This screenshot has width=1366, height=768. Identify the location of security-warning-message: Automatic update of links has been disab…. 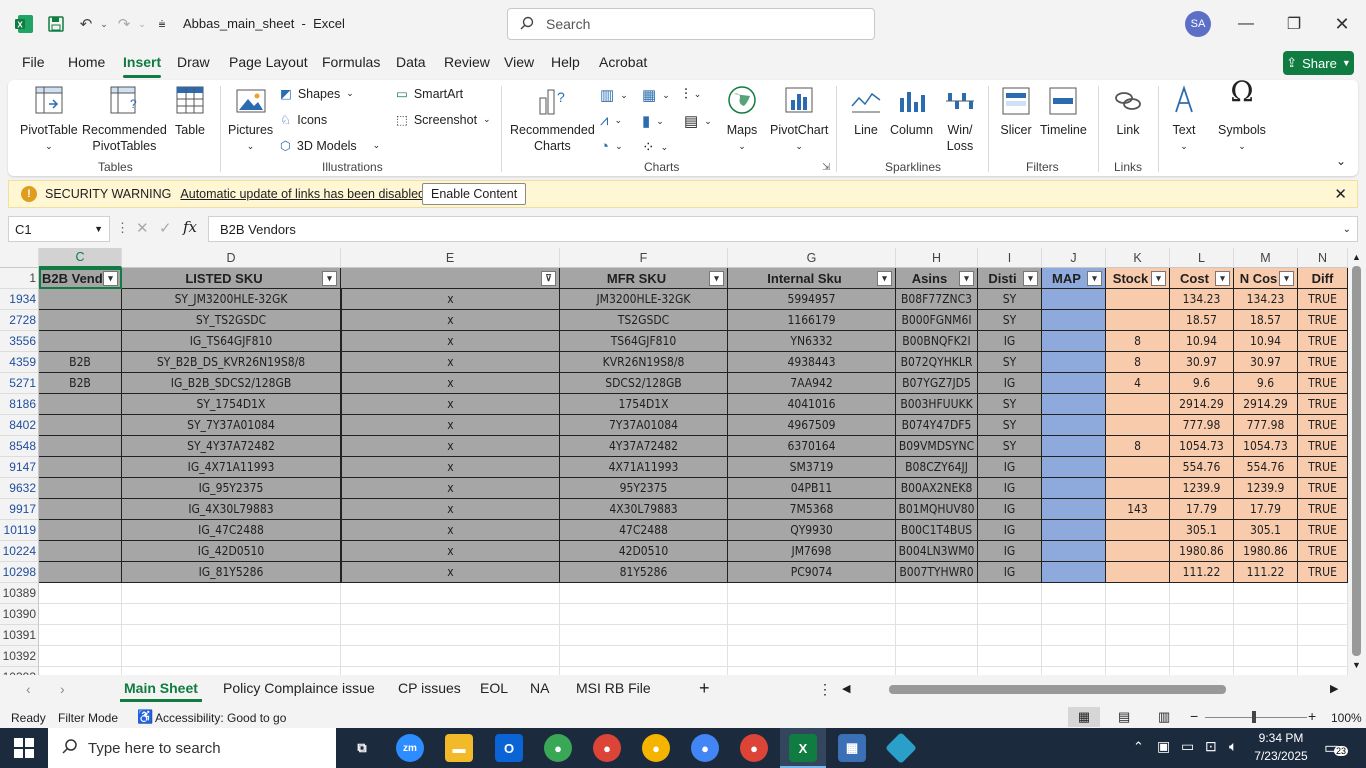
(302, 194).